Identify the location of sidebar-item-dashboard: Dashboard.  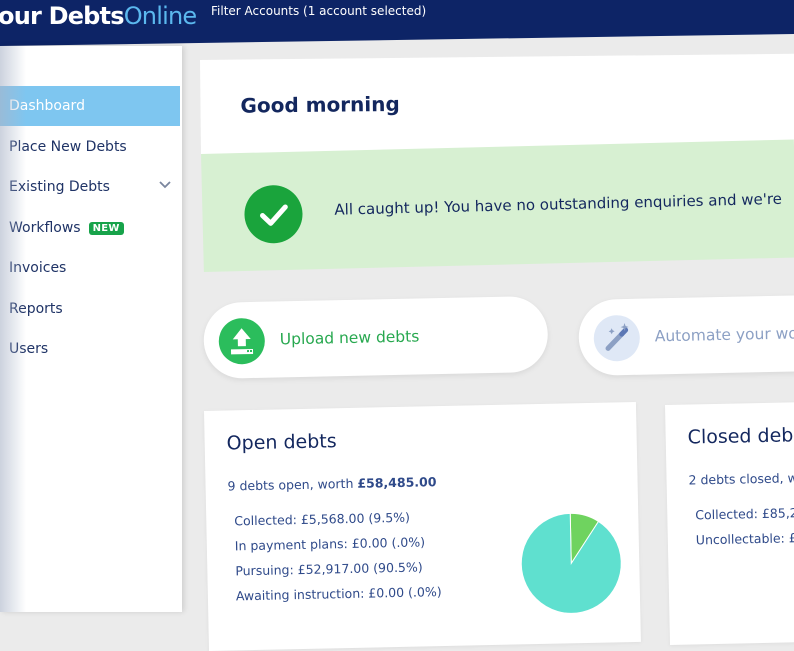
(90, 106).